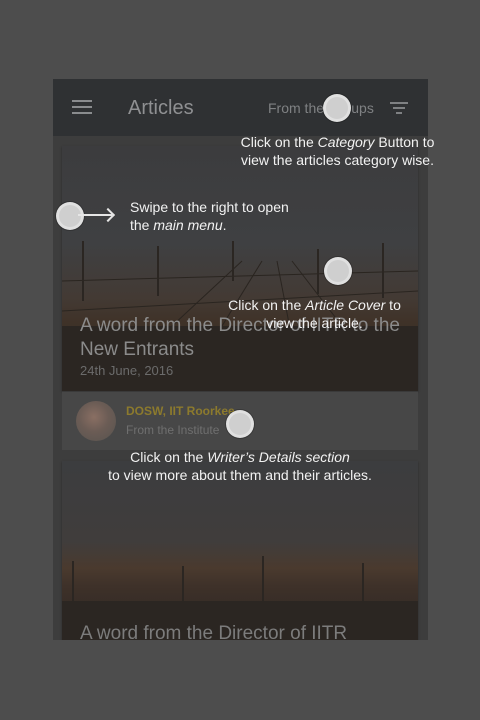  I want to click on tip-text: Button to, so click(404, 142).